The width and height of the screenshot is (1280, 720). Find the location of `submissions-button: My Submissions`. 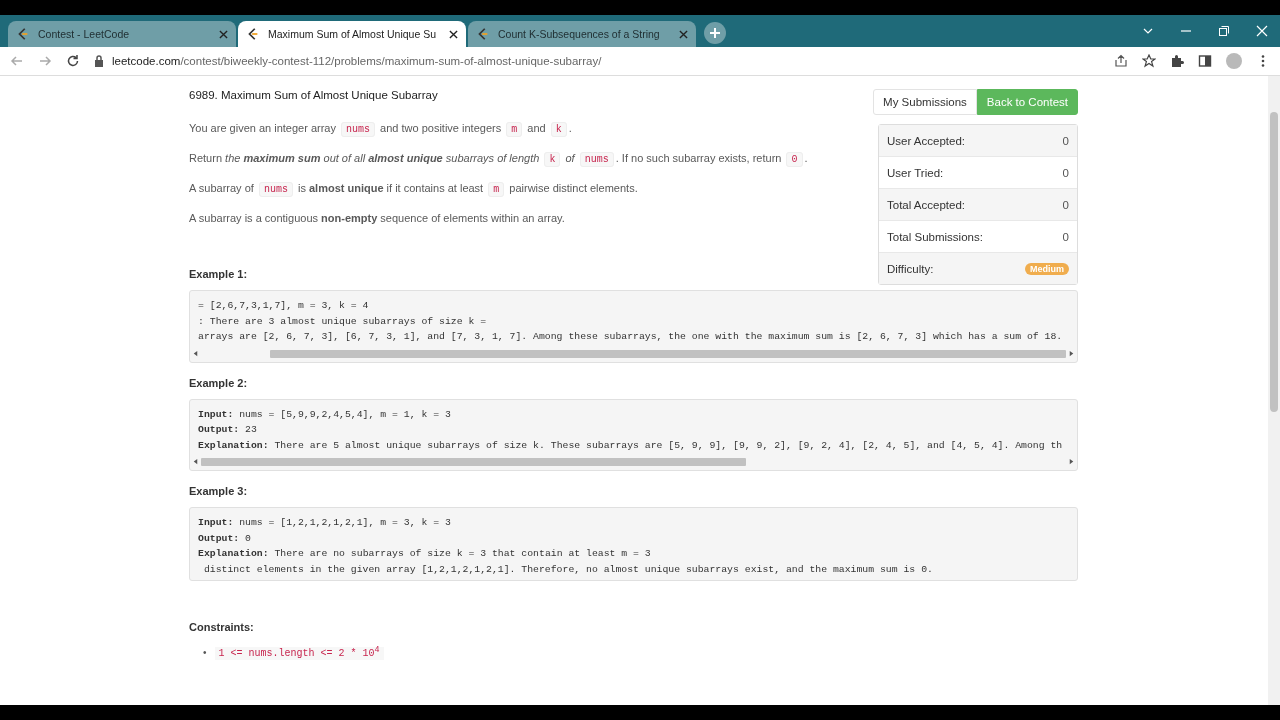

submissions-button: My Submissions is located at coordinates (925, 102).